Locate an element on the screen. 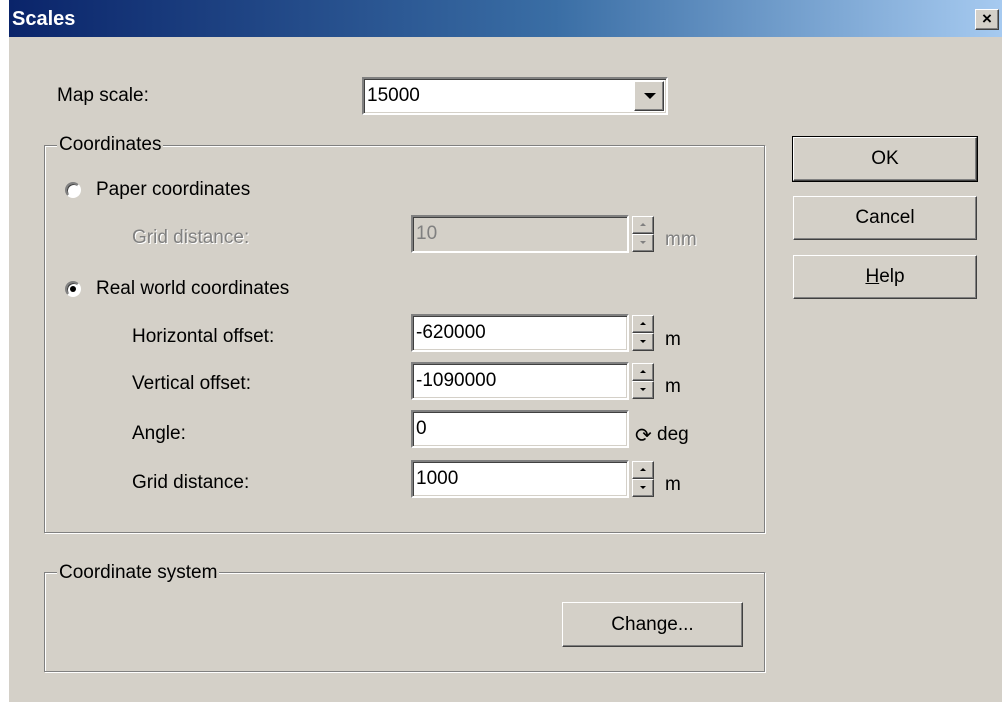 The width and height of the screenshot is (1002, 702). rotate-icon: ⟳ is located at coordinates (643, 435).